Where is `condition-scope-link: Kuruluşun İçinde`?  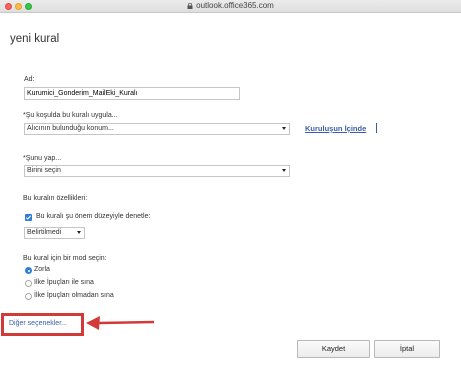
condition-scope-link: Kuruluşun İçinde is located at coordinates (335, 128).